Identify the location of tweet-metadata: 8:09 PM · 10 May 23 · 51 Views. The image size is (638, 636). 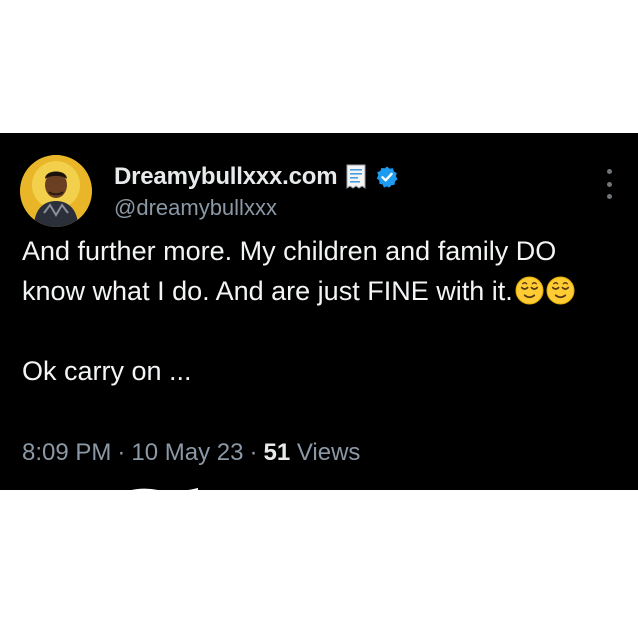
(191, 453).